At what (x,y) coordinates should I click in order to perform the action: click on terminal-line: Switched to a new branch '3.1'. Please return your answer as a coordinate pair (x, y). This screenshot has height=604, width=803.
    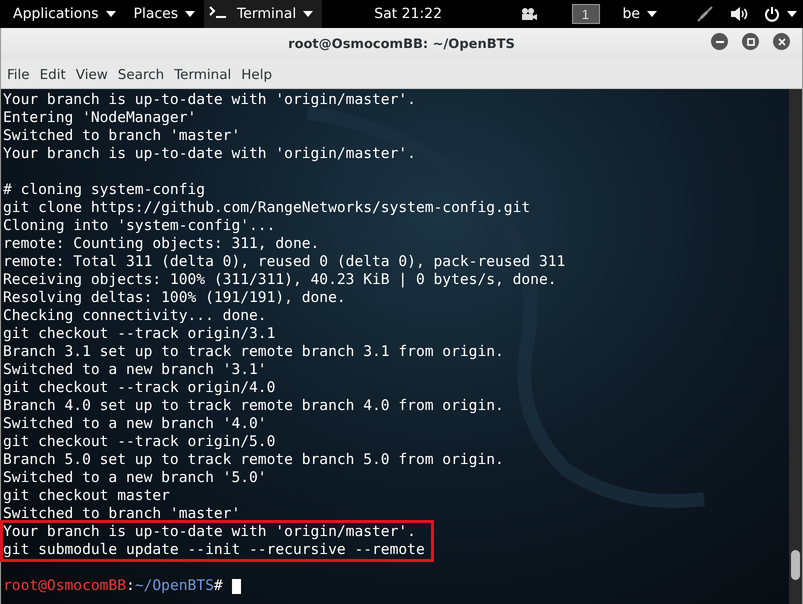
    Looking at the image, I should click on (135, 370).